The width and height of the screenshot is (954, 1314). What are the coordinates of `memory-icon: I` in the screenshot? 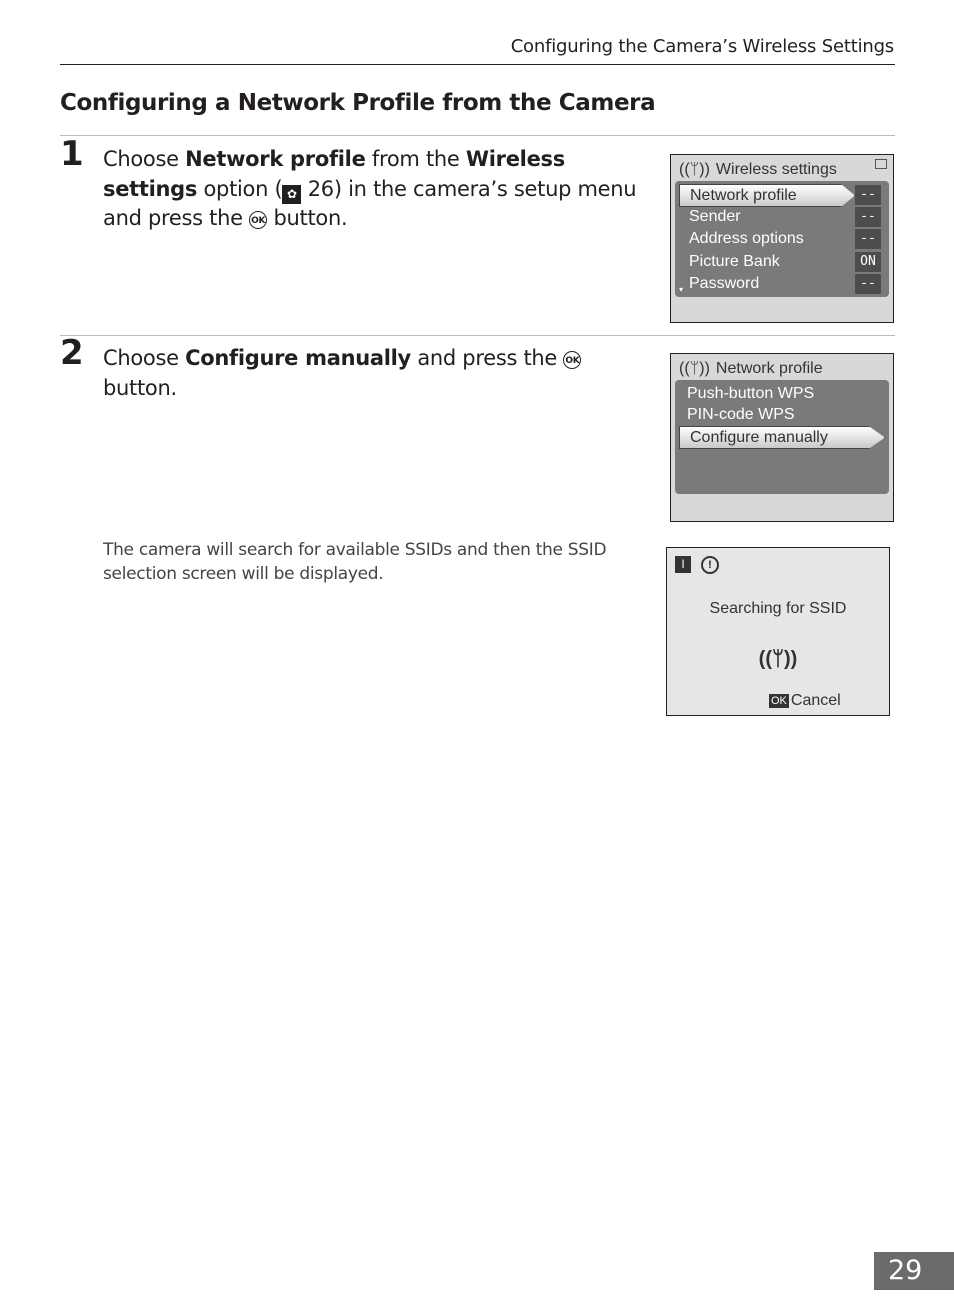 It's located at (683, 564).